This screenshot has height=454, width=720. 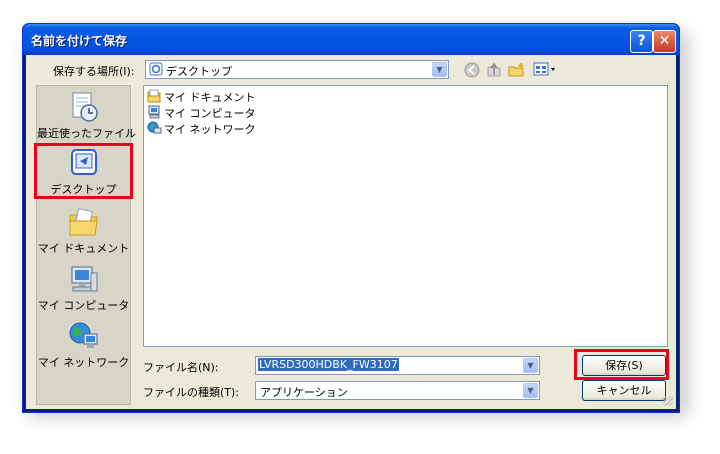 I want to click on my-documents-icon, so click(x=83, y=222).